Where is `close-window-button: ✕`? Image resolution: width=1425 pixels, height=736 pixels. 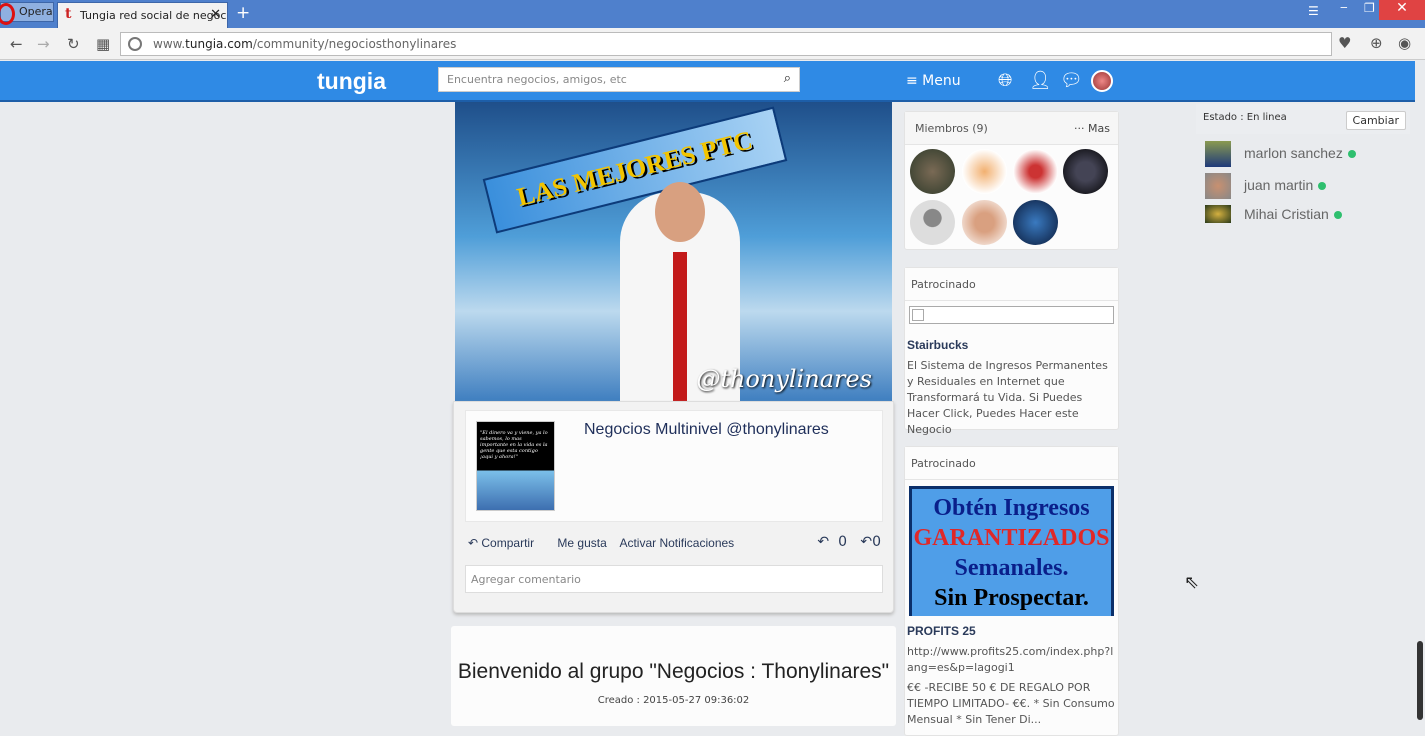 close-window-button: ✕ is located at coordinates (1402, 10).